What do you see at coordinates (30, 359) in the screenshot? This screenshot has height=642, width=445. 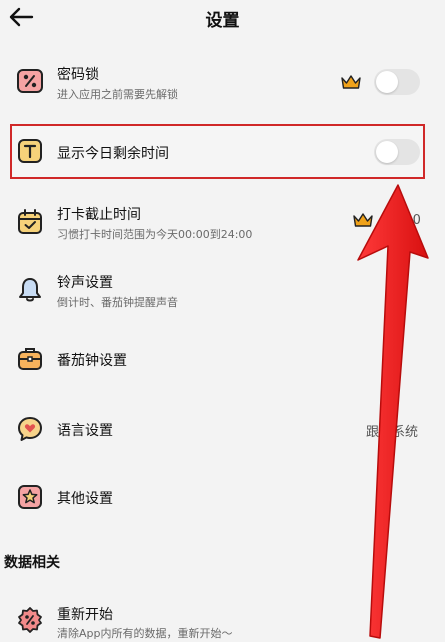 I see `briefcase-icon` at bounding box center [30, 359].